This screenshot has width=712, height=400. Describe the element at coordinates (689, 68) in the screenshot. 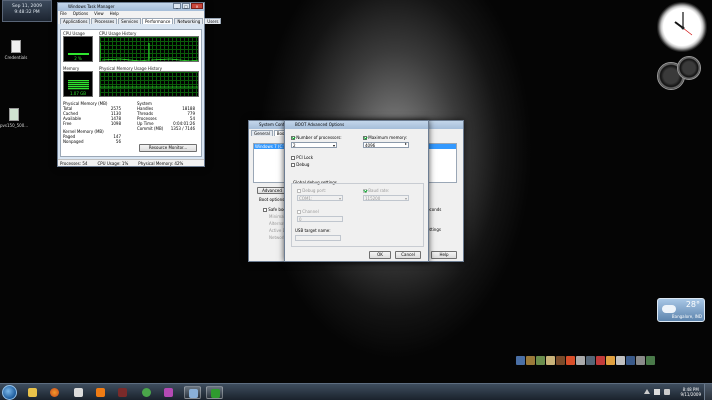

I see `memory-meter-gadget` at that location.